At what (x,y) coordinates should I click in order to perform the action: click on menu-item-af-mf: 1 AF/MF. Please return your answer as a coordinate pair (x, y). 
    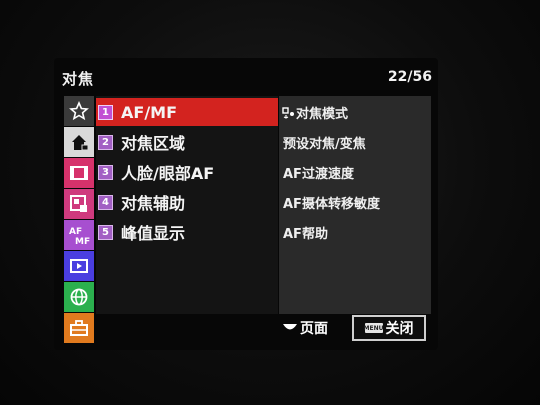
    Looking at the image, I should click on (187, 112).